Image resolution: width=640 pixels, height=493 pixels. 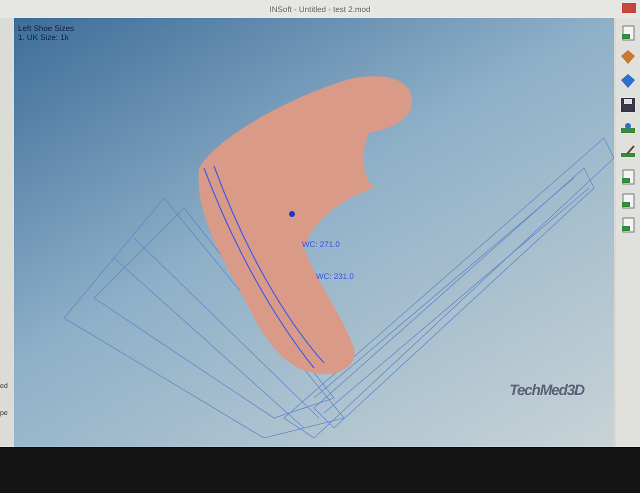 What do you see at coordinates (546, 390) in the screenshot?
I see `logo: TechMed3D` at bounding box center [546, 390].